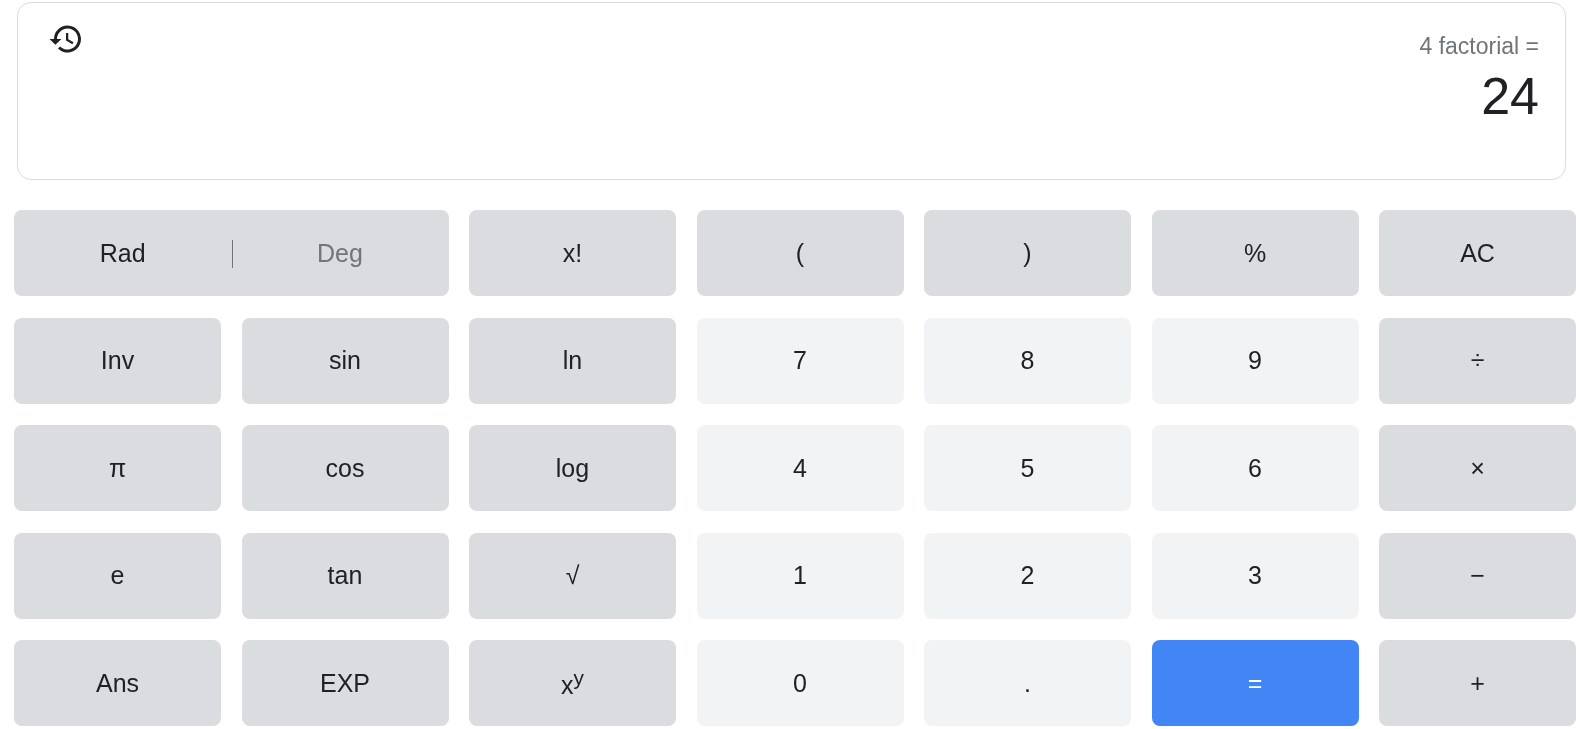  I want to click on calculator-key: +, so click(1477, 683).